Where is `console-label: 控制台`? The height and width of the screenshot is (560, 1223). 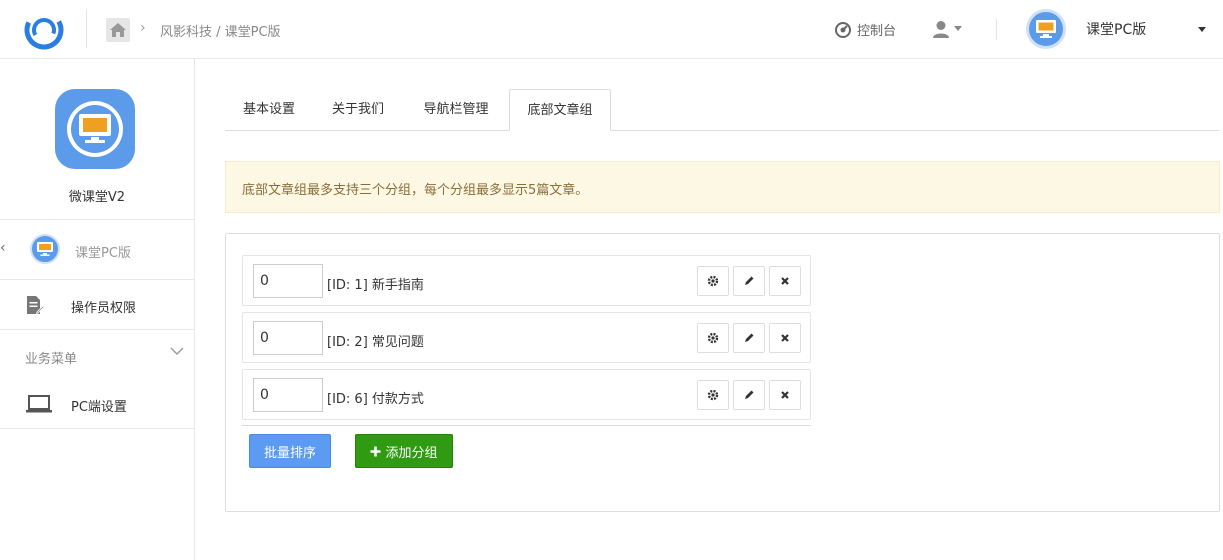 console-label: 控制台 is located at coordinates (877, 31).